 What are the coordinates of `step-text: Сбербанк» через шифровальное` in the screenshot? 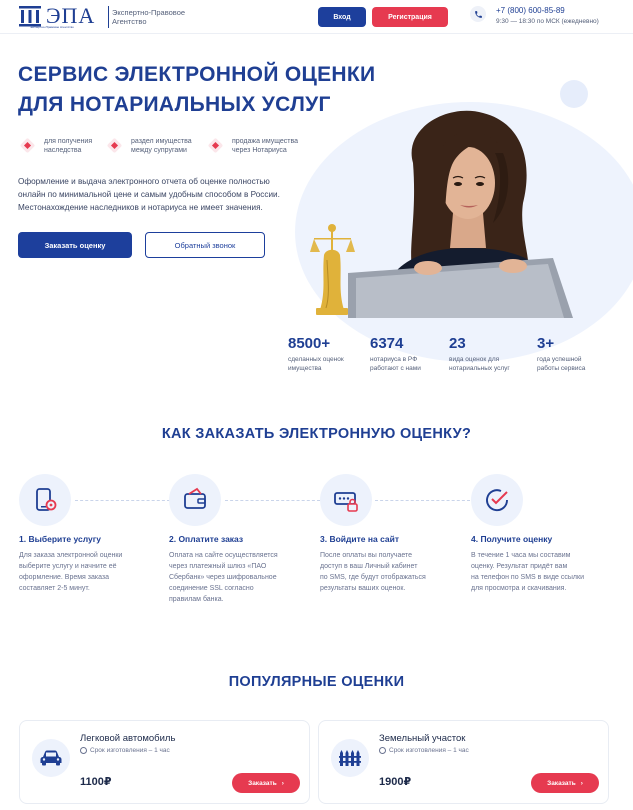 It's located at (223, 577).